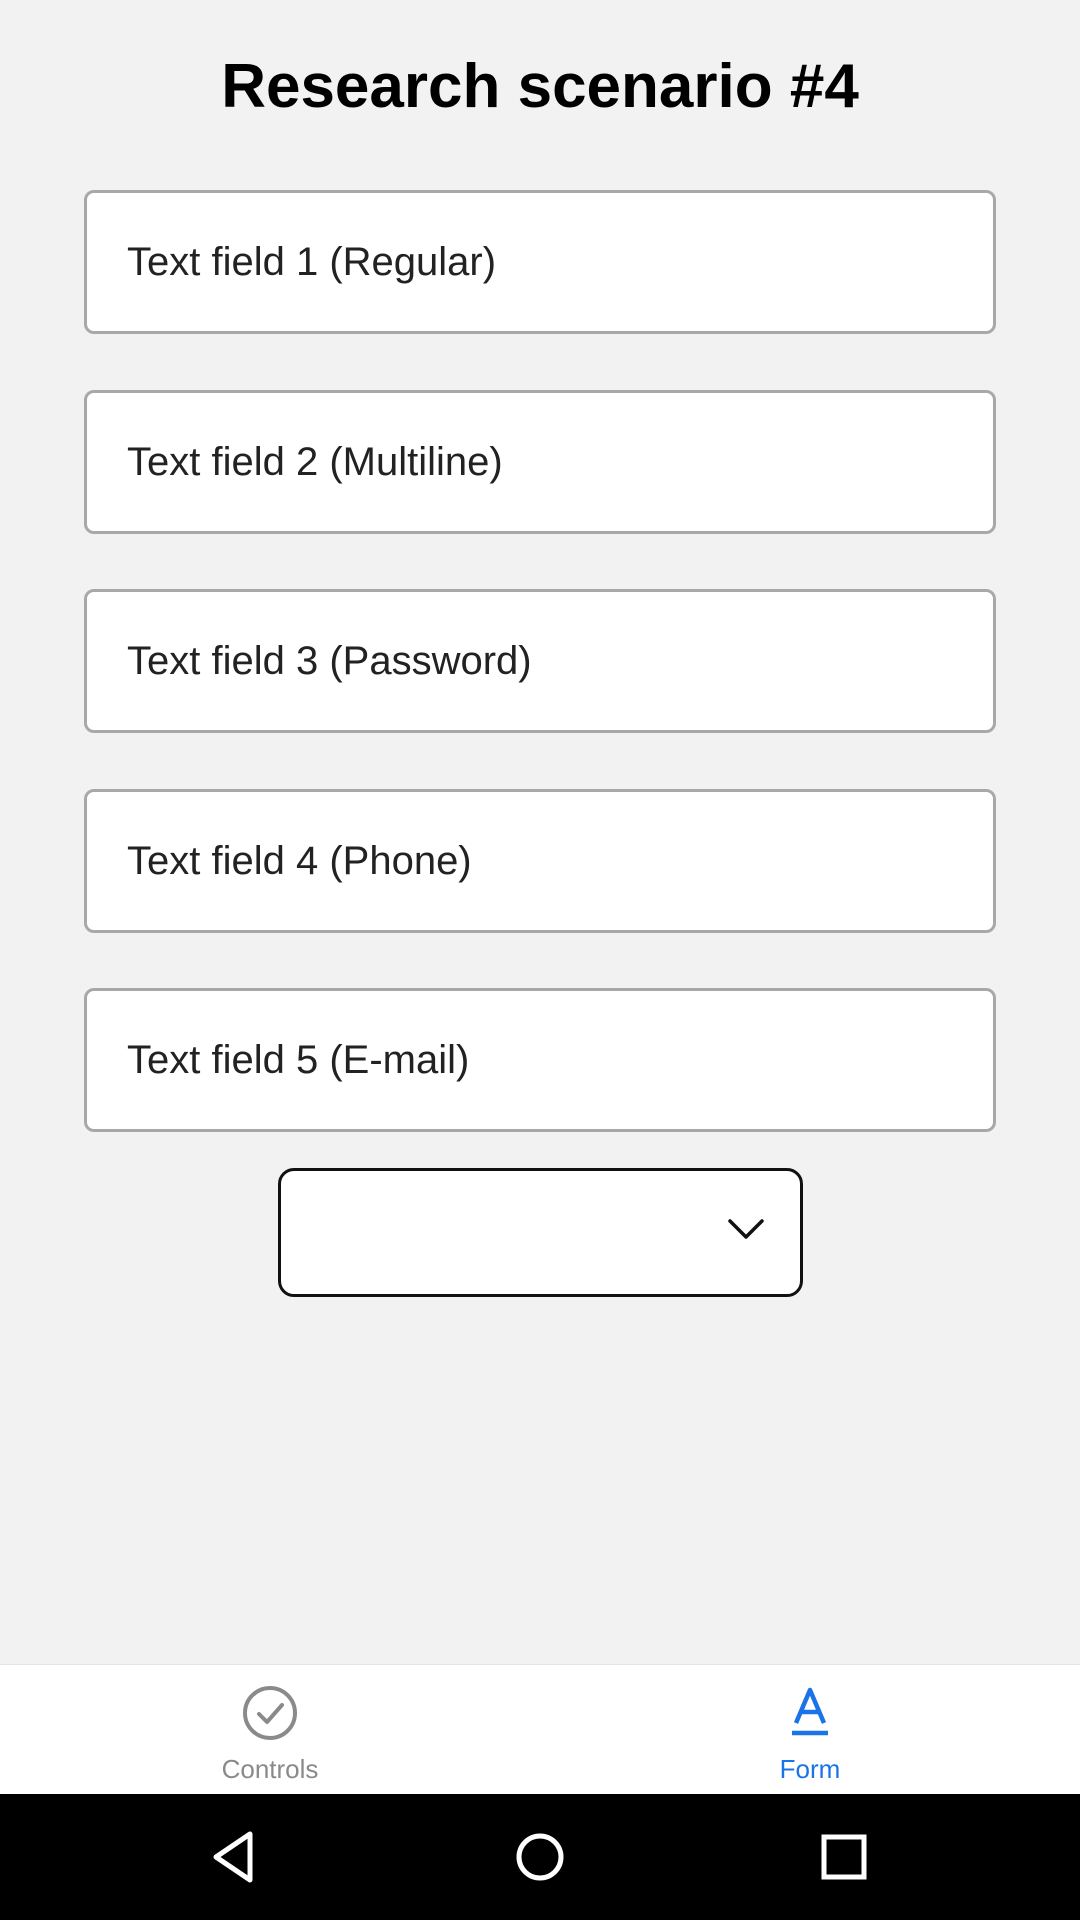 The height and width of the screenshot is (1920, 1080). Describe the element at coordinates (312, 261) in the screenshot. I see `text-field-regular-placeholder: Text field 1 (Regular)` at that location.